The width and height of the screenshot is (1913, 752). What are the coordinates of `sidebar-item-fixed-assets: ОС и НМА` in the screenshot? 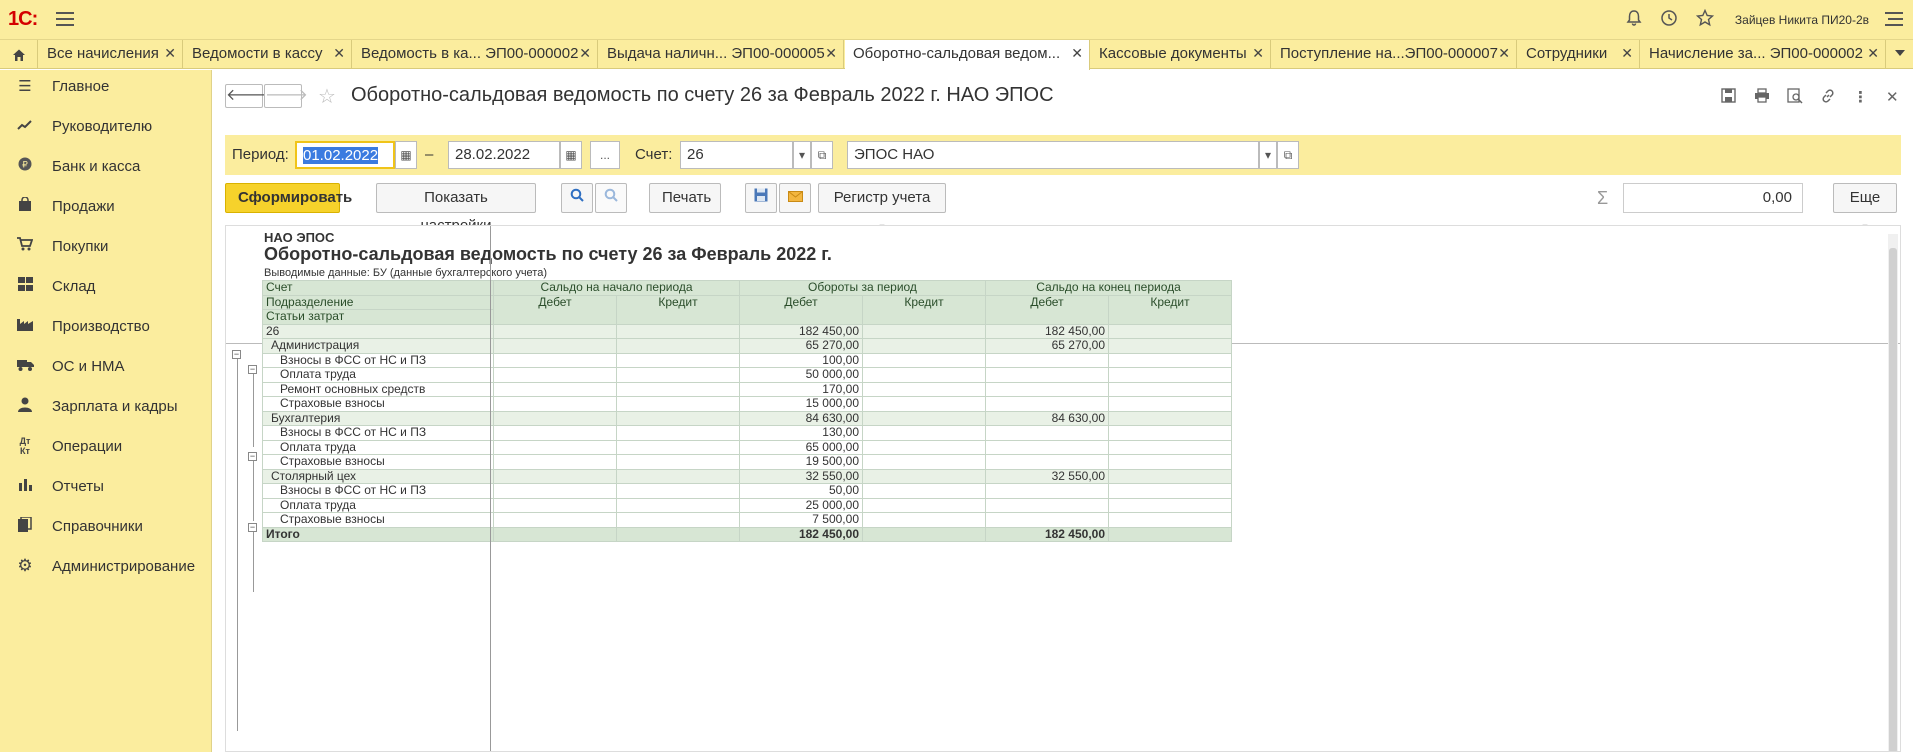 It's located at (106, 366).